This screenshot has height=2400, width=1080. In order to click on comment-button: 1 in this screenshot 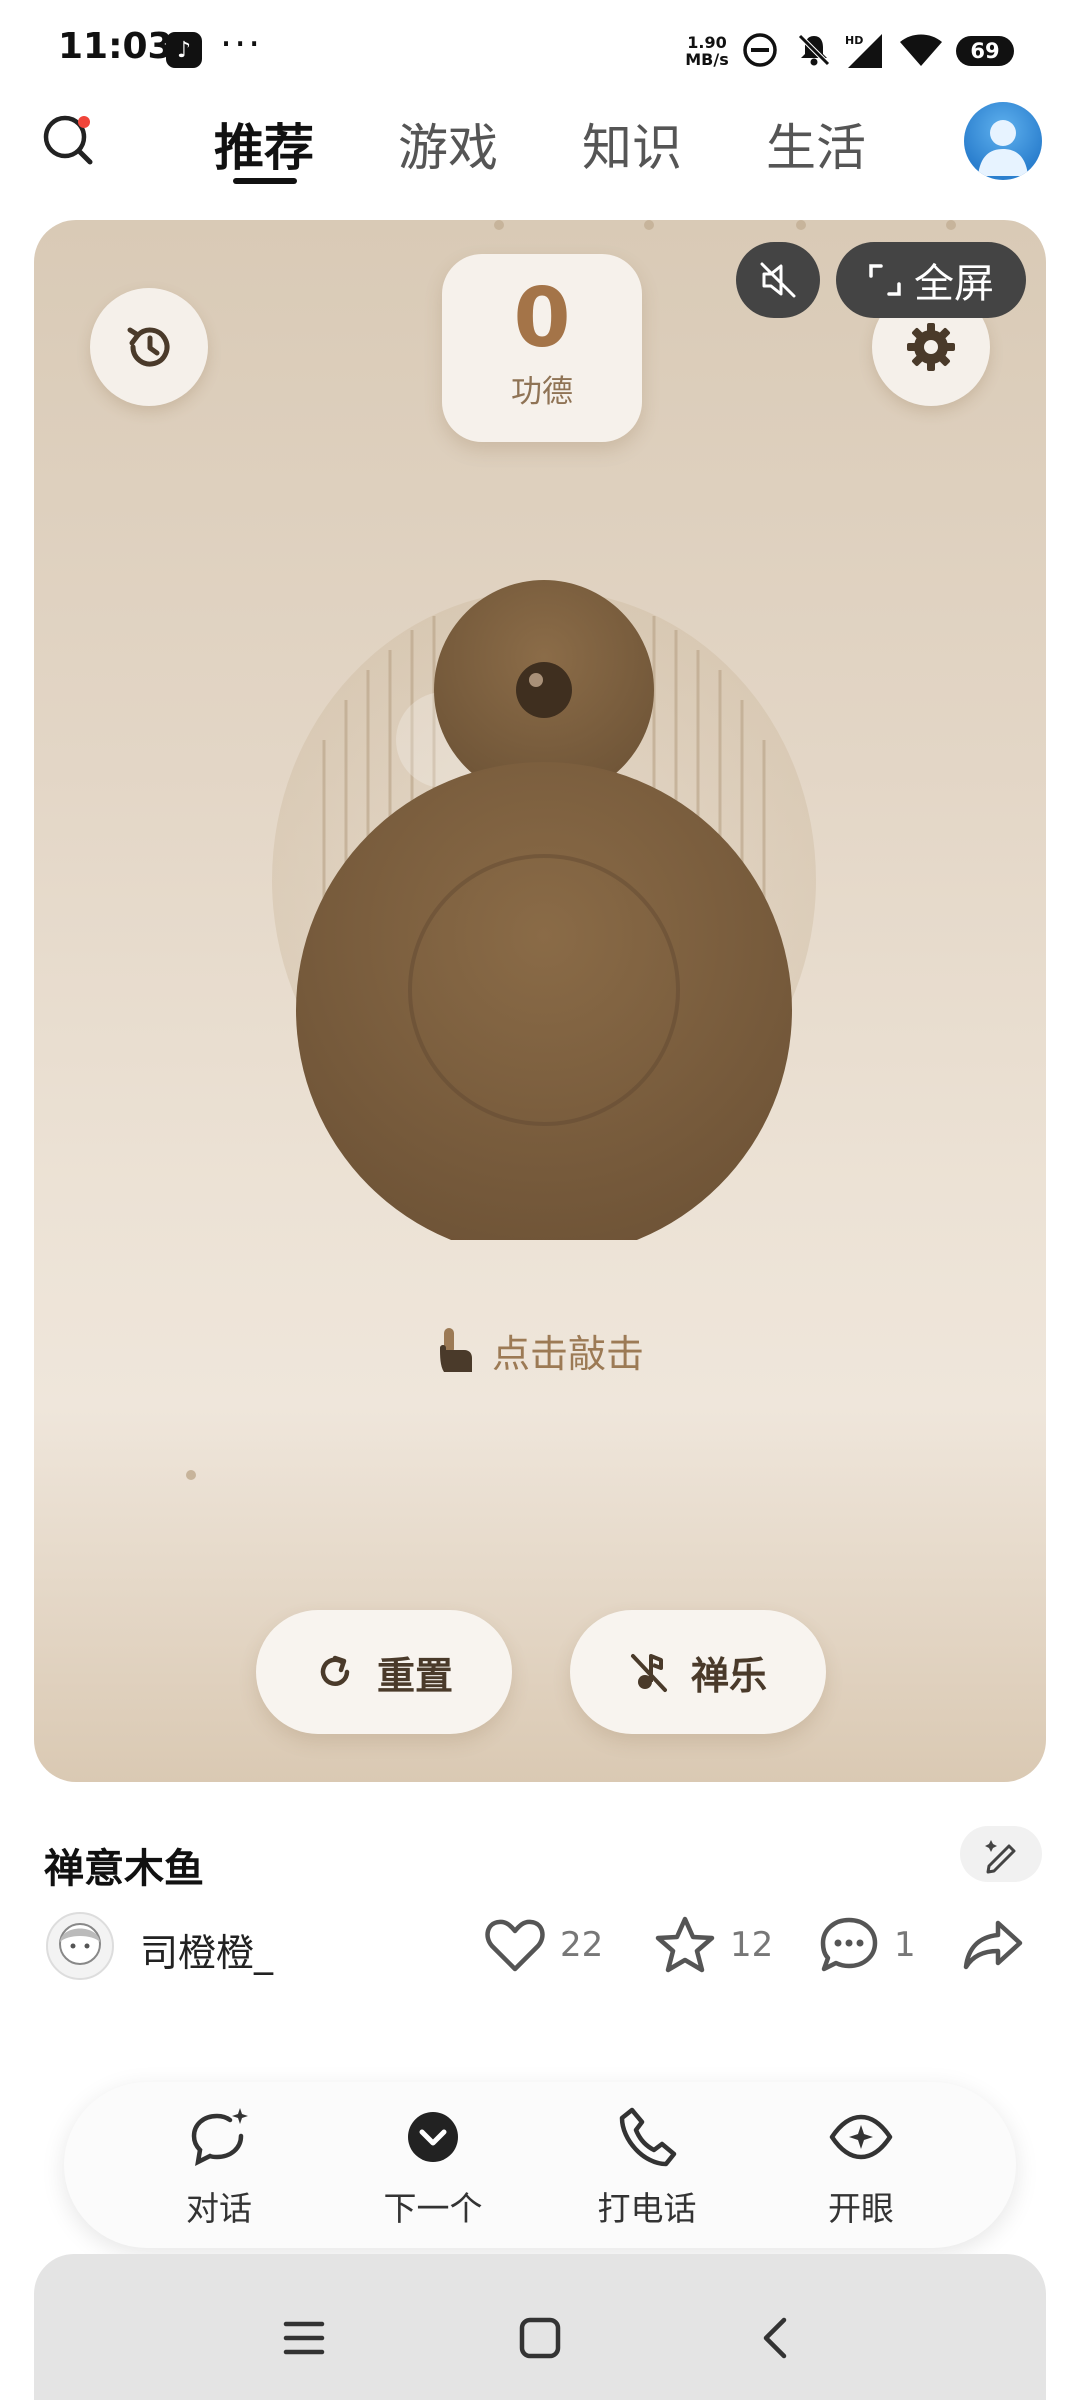, I will do `click(867, 1945)`.